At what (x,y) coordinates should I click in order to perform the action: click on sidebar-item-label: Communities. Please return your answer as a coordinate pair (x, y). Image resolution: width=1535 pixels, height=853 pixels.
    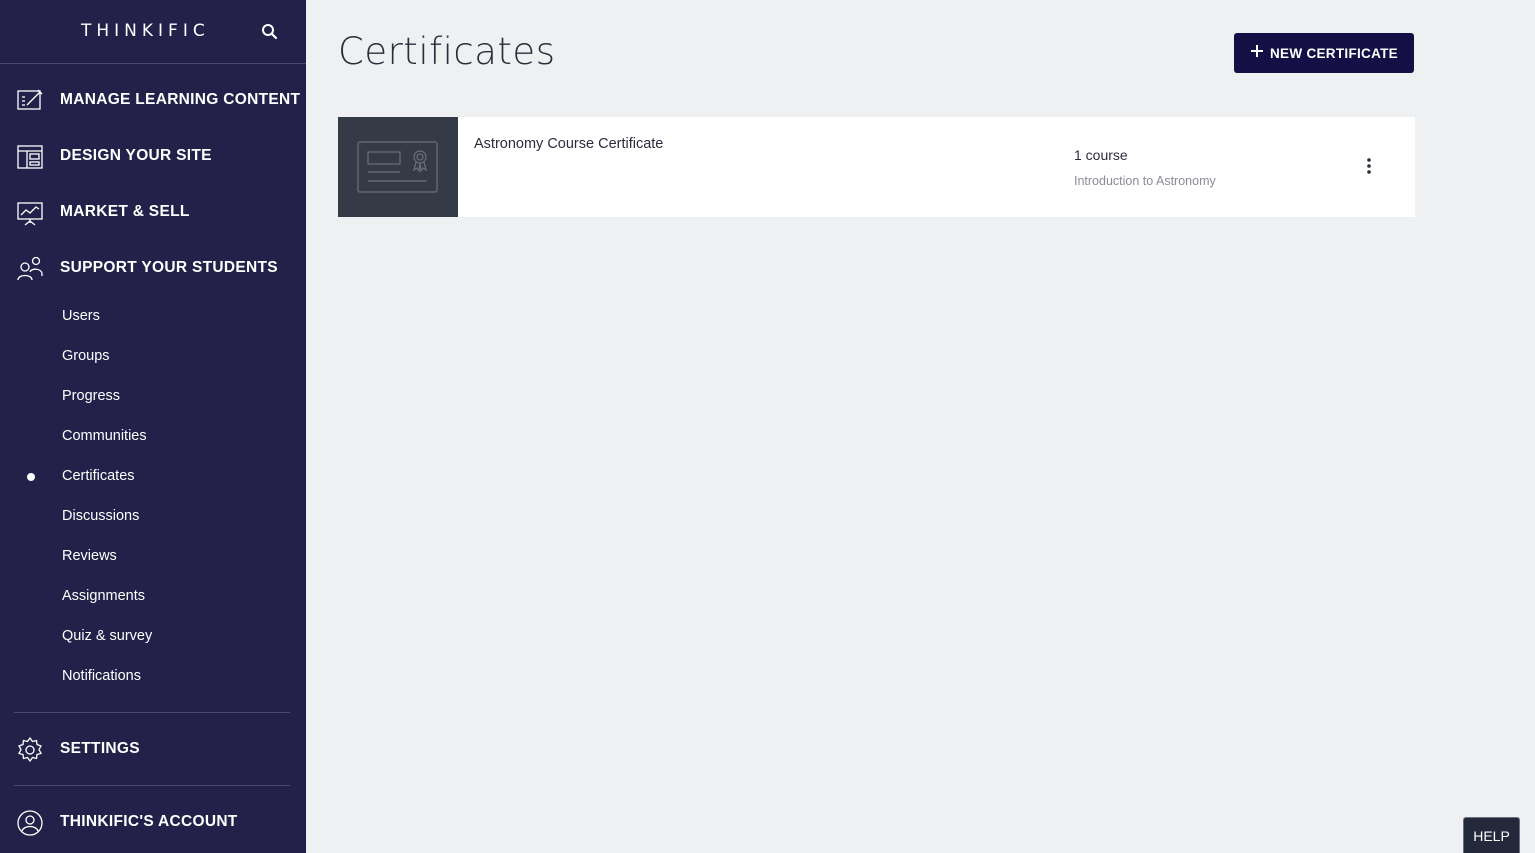
    Looking at the image, I should click on (104, 436).